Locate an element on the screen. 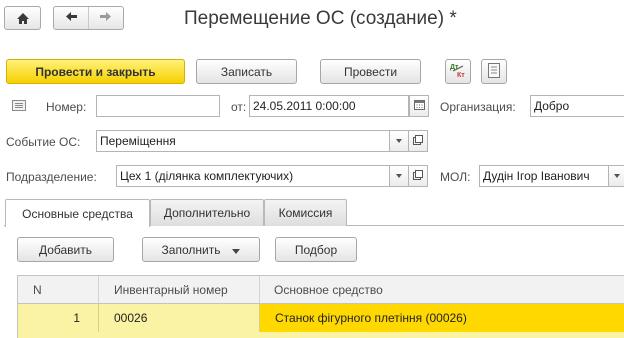  event-field: Переміщення is located at coordinates (243, 141).